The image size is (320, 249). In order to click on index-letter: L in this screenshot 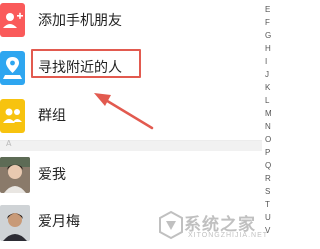, I will do `click(267, 100)`.